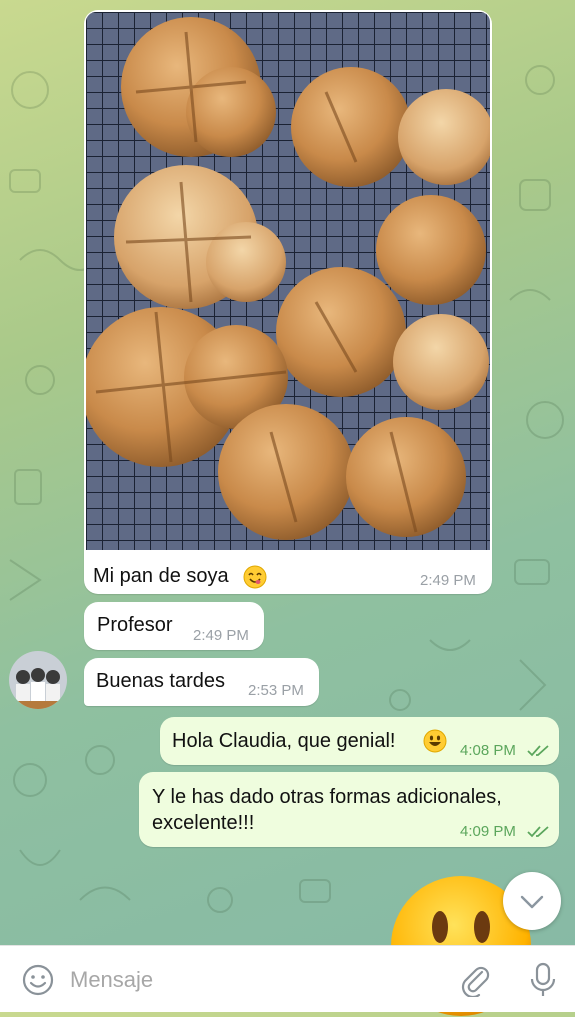 The height and width of the screenshot is (1017, 575). I want to click on message-time-4: 4:08 PM, so click(488, 750).